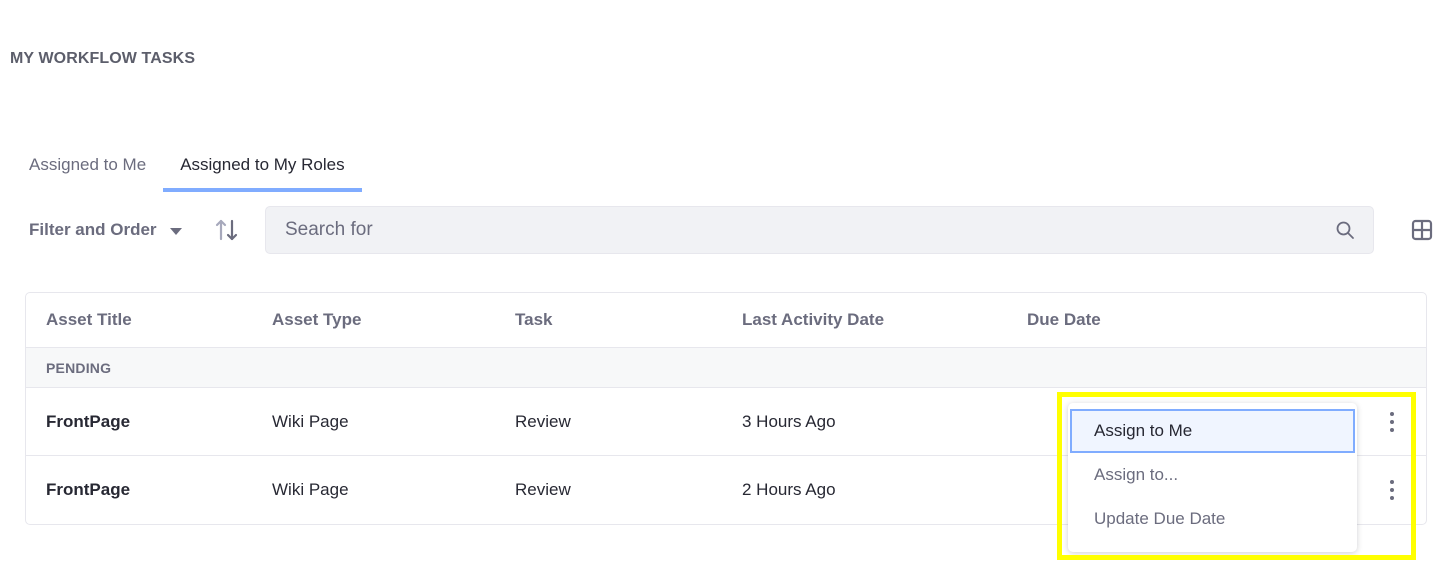 The height and width of the screenshot is (571, 1447). Describe the element at coordinates (263, 167) in the screenshot. I see `tab-assigned-to-my-roles: Assigned to My Roles` at that location.